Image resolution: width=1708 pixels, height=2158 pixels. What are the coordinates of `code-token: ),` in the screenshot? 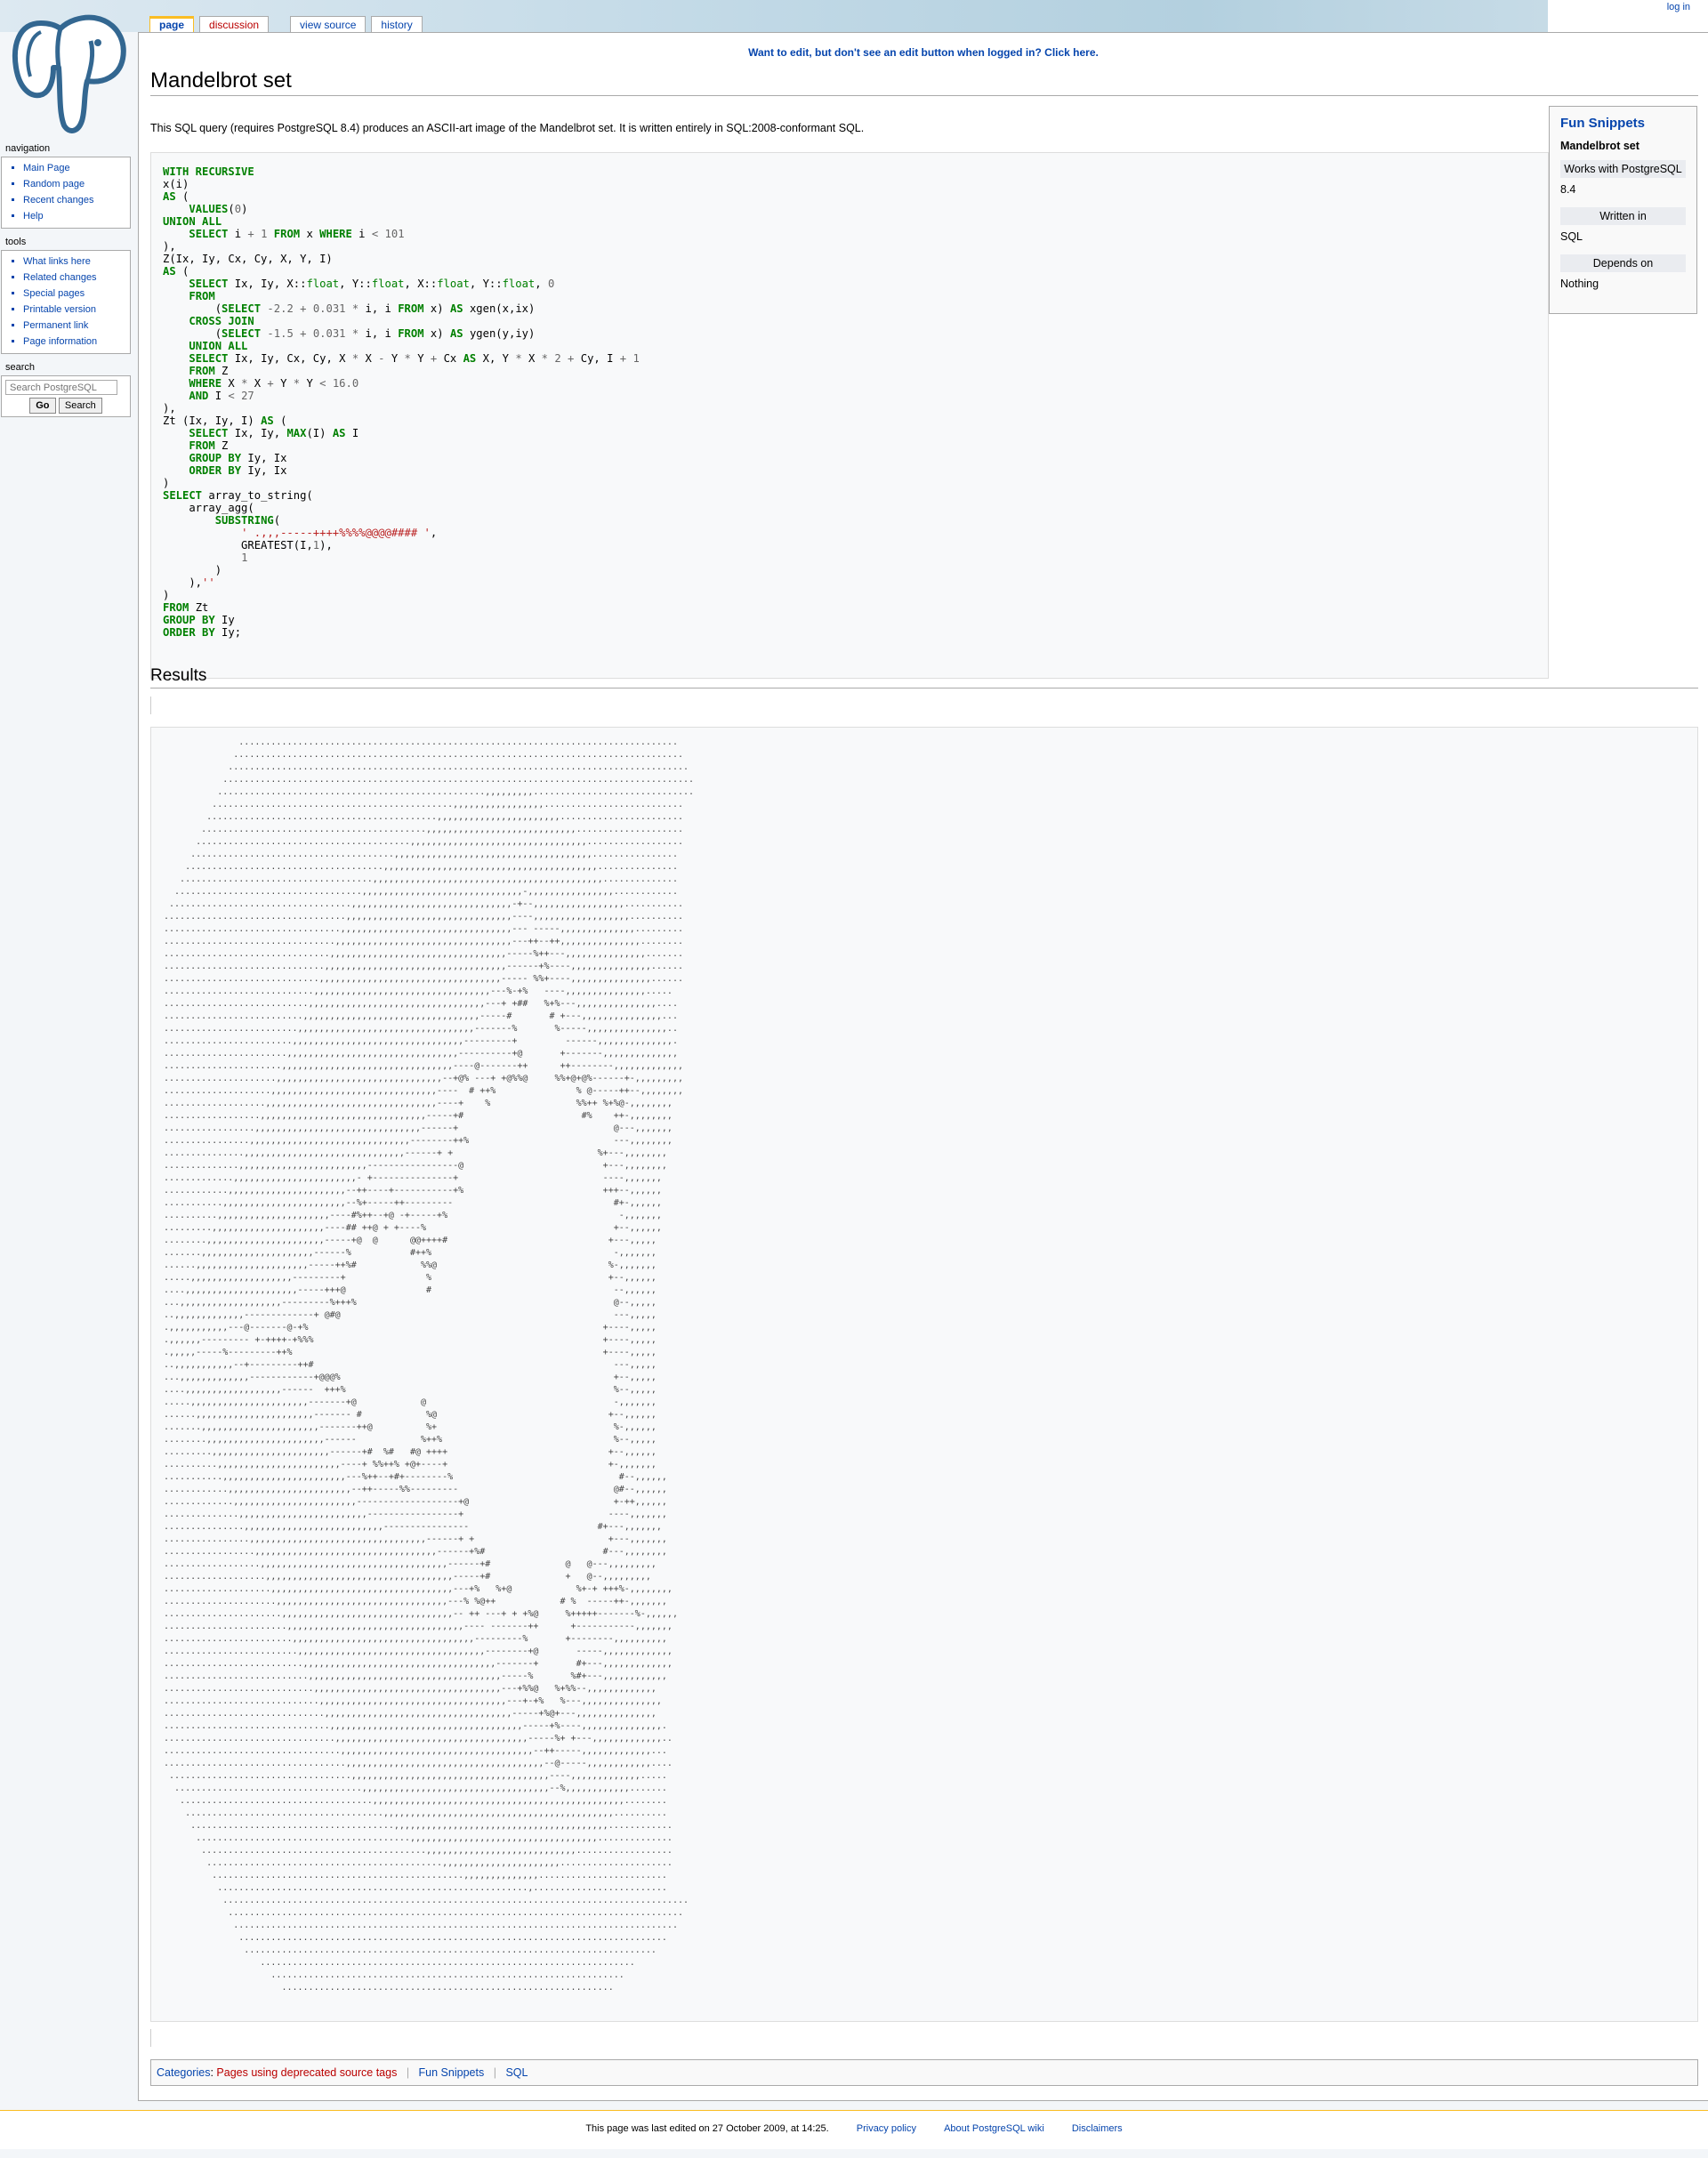 It's located at (169, 246).